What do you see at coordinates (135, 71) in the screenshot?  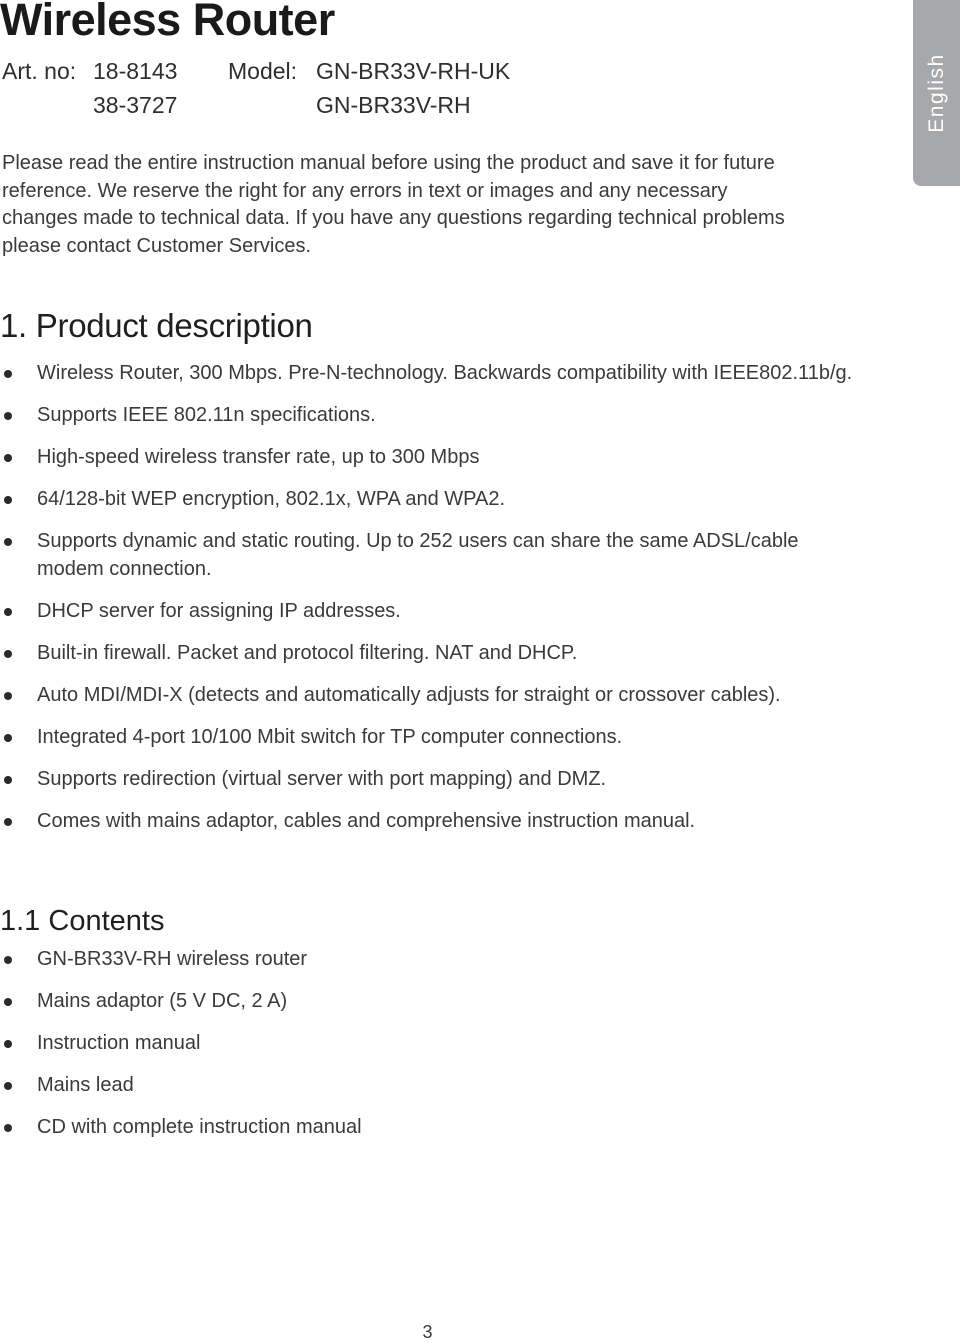 I see `art-no-value: 18-8143` at bounding box center [135, 71].